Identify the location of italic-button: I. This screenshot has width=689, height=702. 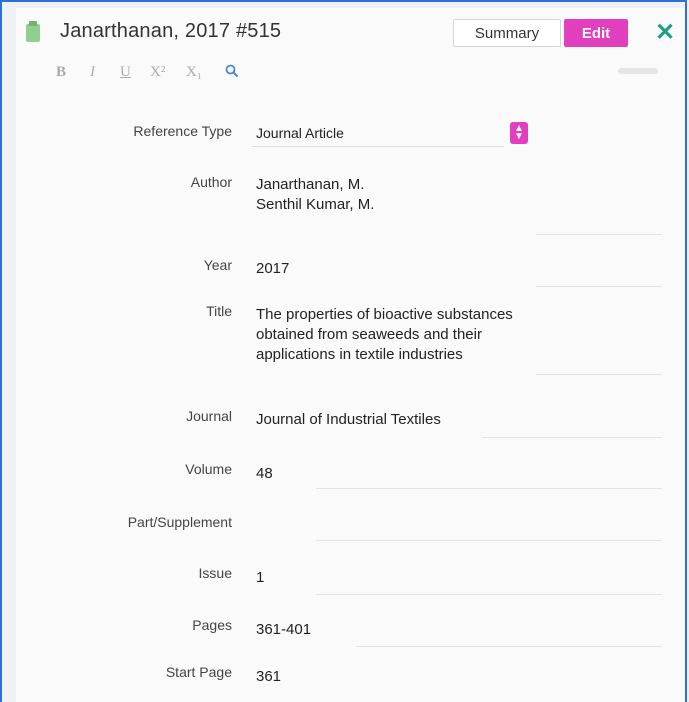
(92, 72).